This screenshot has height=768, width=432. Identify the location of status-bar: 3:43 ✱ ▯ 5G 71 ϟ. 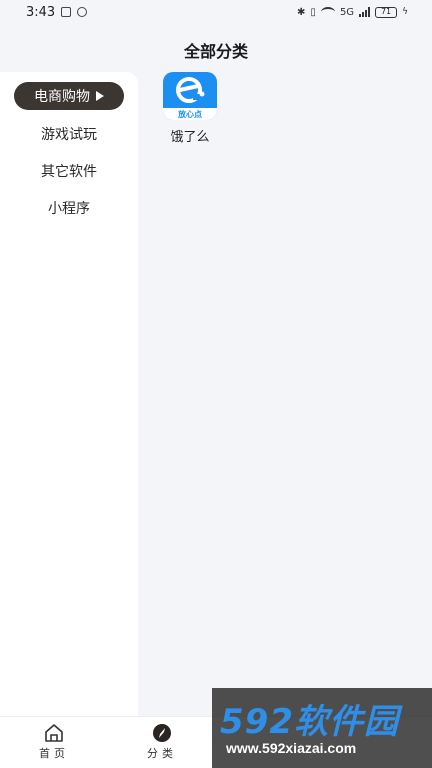
(216, 12).